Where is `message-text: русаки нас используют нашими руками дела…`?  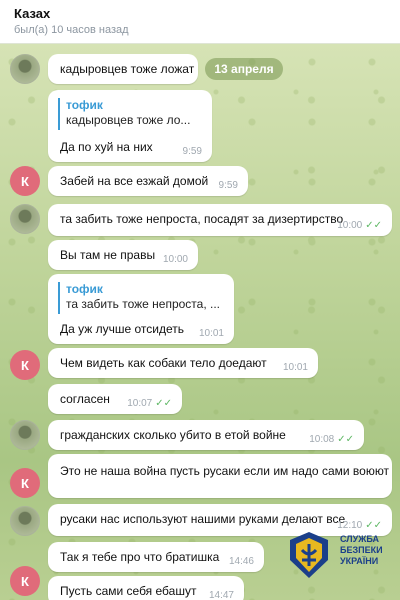
message-text: русаки нас используют нашими руками дела… is located at coordinates (203, 519).